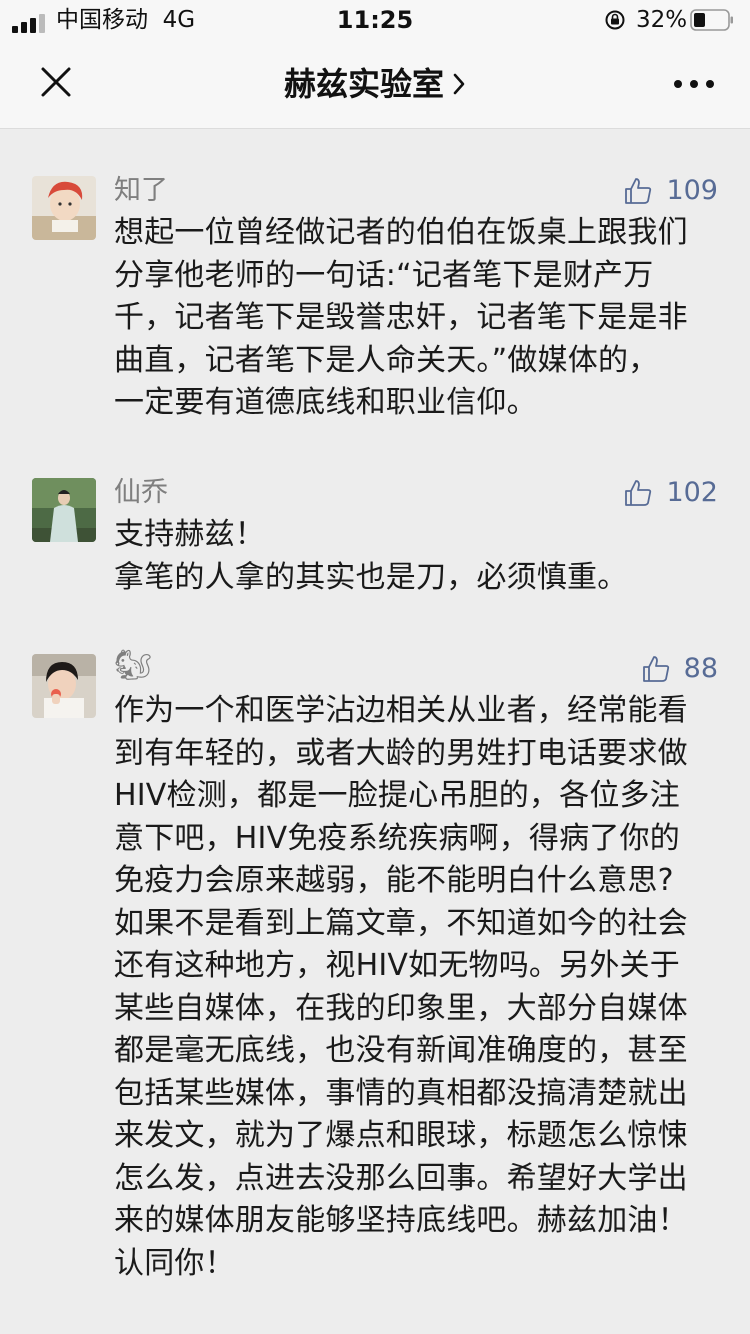  What do you see at coordinates (141, 492) in the screenshot?
I see `comment-nickname: 仙乔` at bounding box center [141, 492].